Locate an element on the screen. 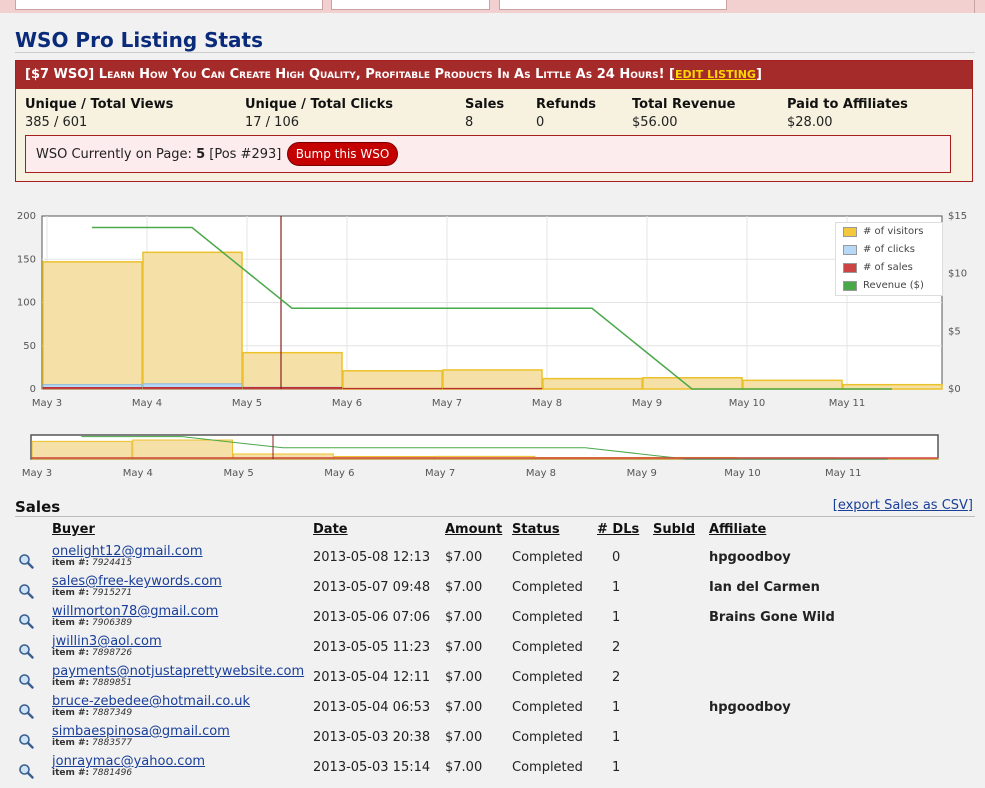 The width and height of the screenshot is (985, 788). item-number: item #: 7915271 is located at coordinates (92, 593).